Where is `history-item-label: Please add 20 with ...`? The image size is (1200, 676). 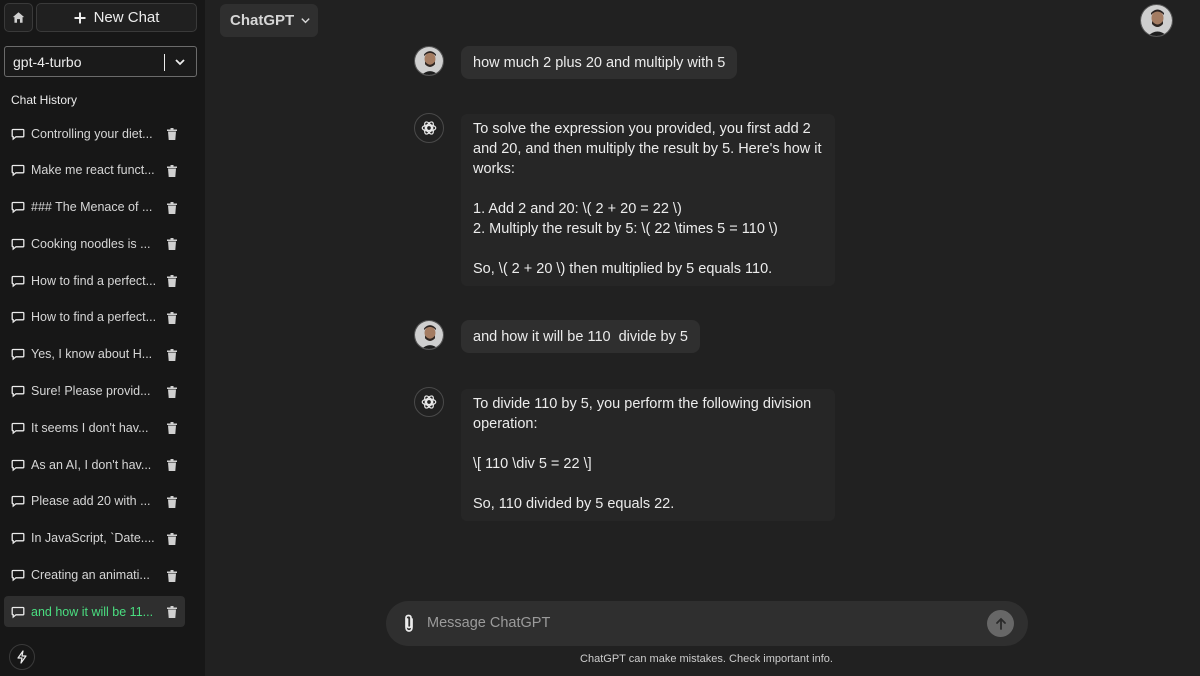 history-item-label: Please add 20 with ... is located at coordinates (91, 501).